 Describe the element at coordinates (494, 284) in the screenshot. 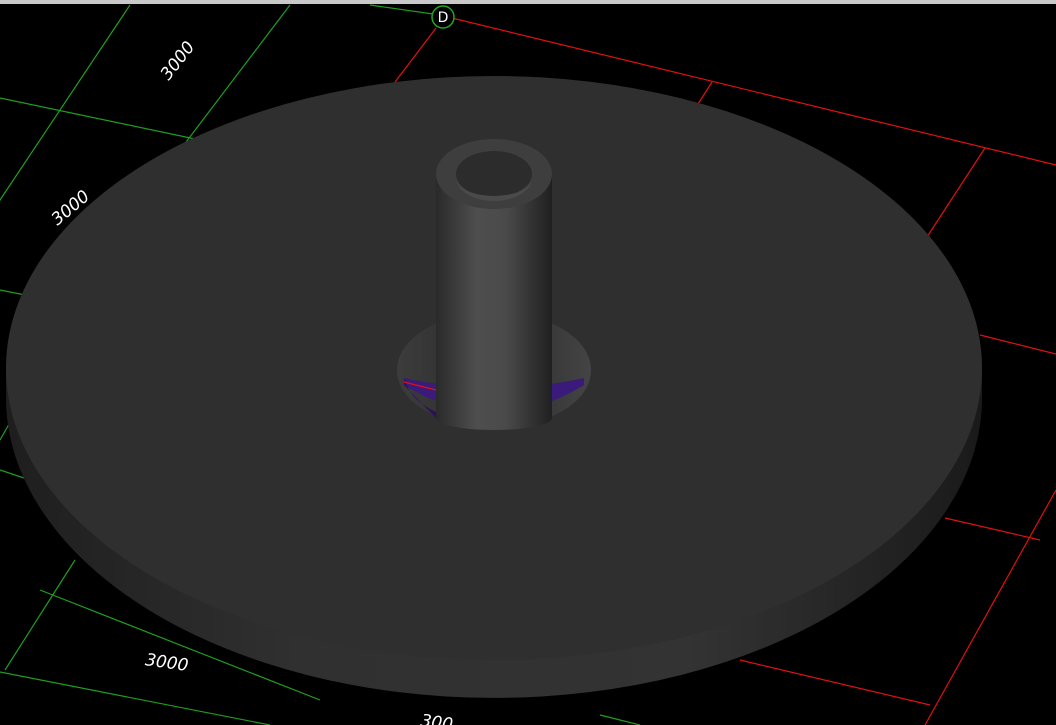

I see `hollow-column` at that location.